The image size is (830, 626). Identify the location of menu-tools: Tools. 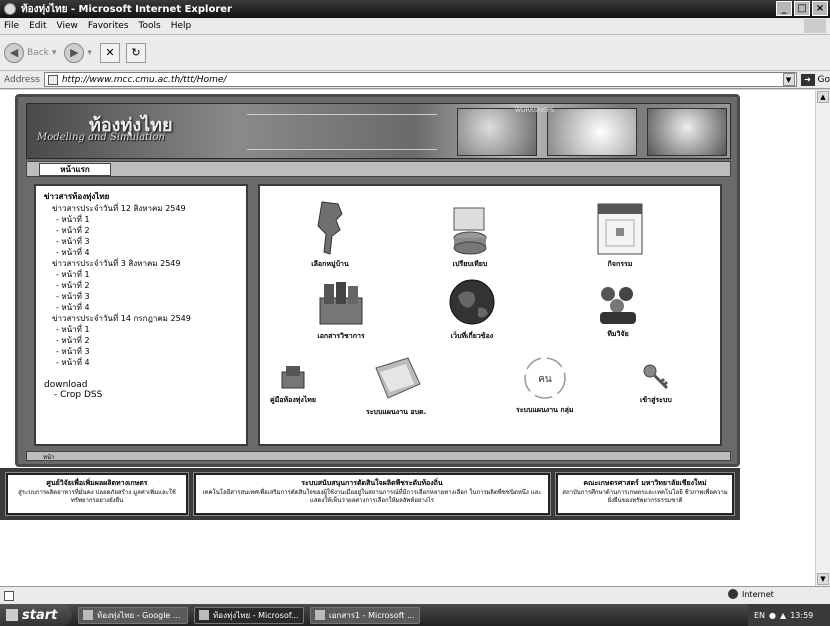
(150, 26).